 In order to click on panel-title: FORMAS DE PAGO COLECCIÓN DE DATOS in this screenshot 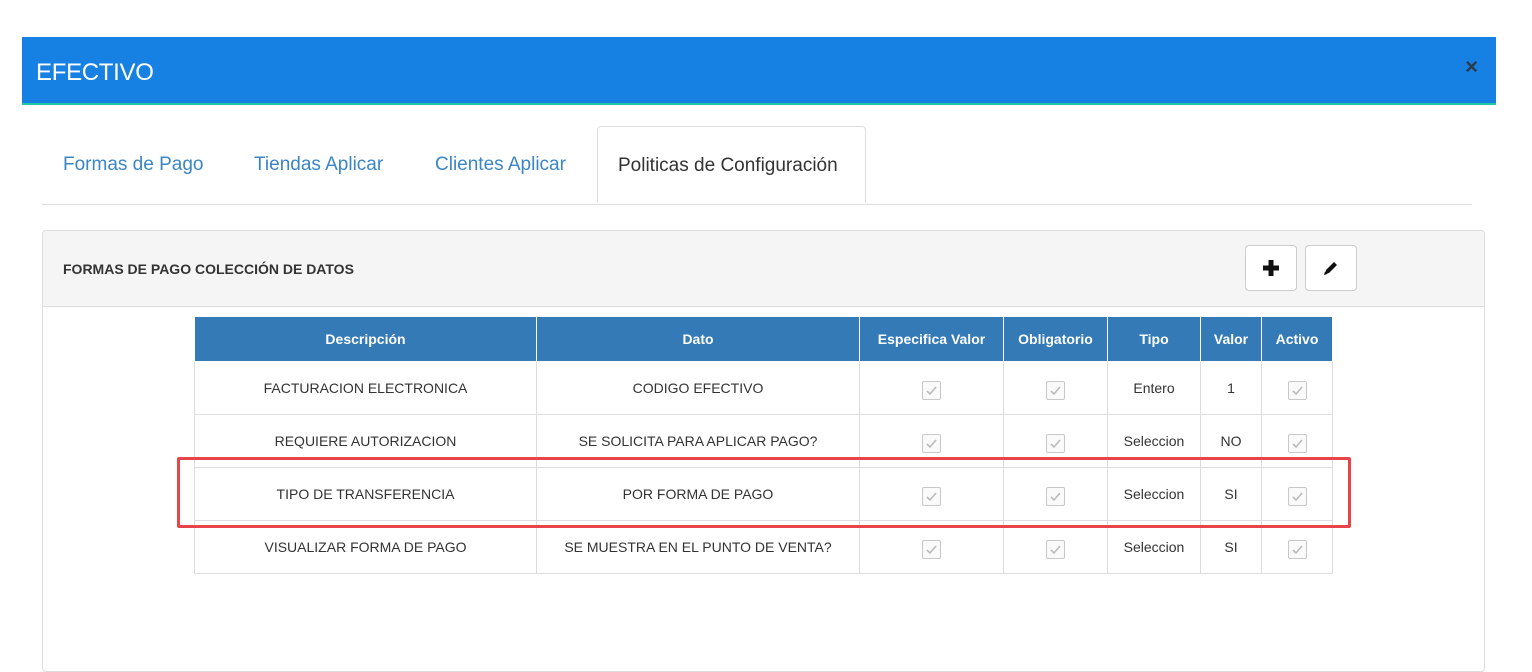, I will do `click(208, 269)`.